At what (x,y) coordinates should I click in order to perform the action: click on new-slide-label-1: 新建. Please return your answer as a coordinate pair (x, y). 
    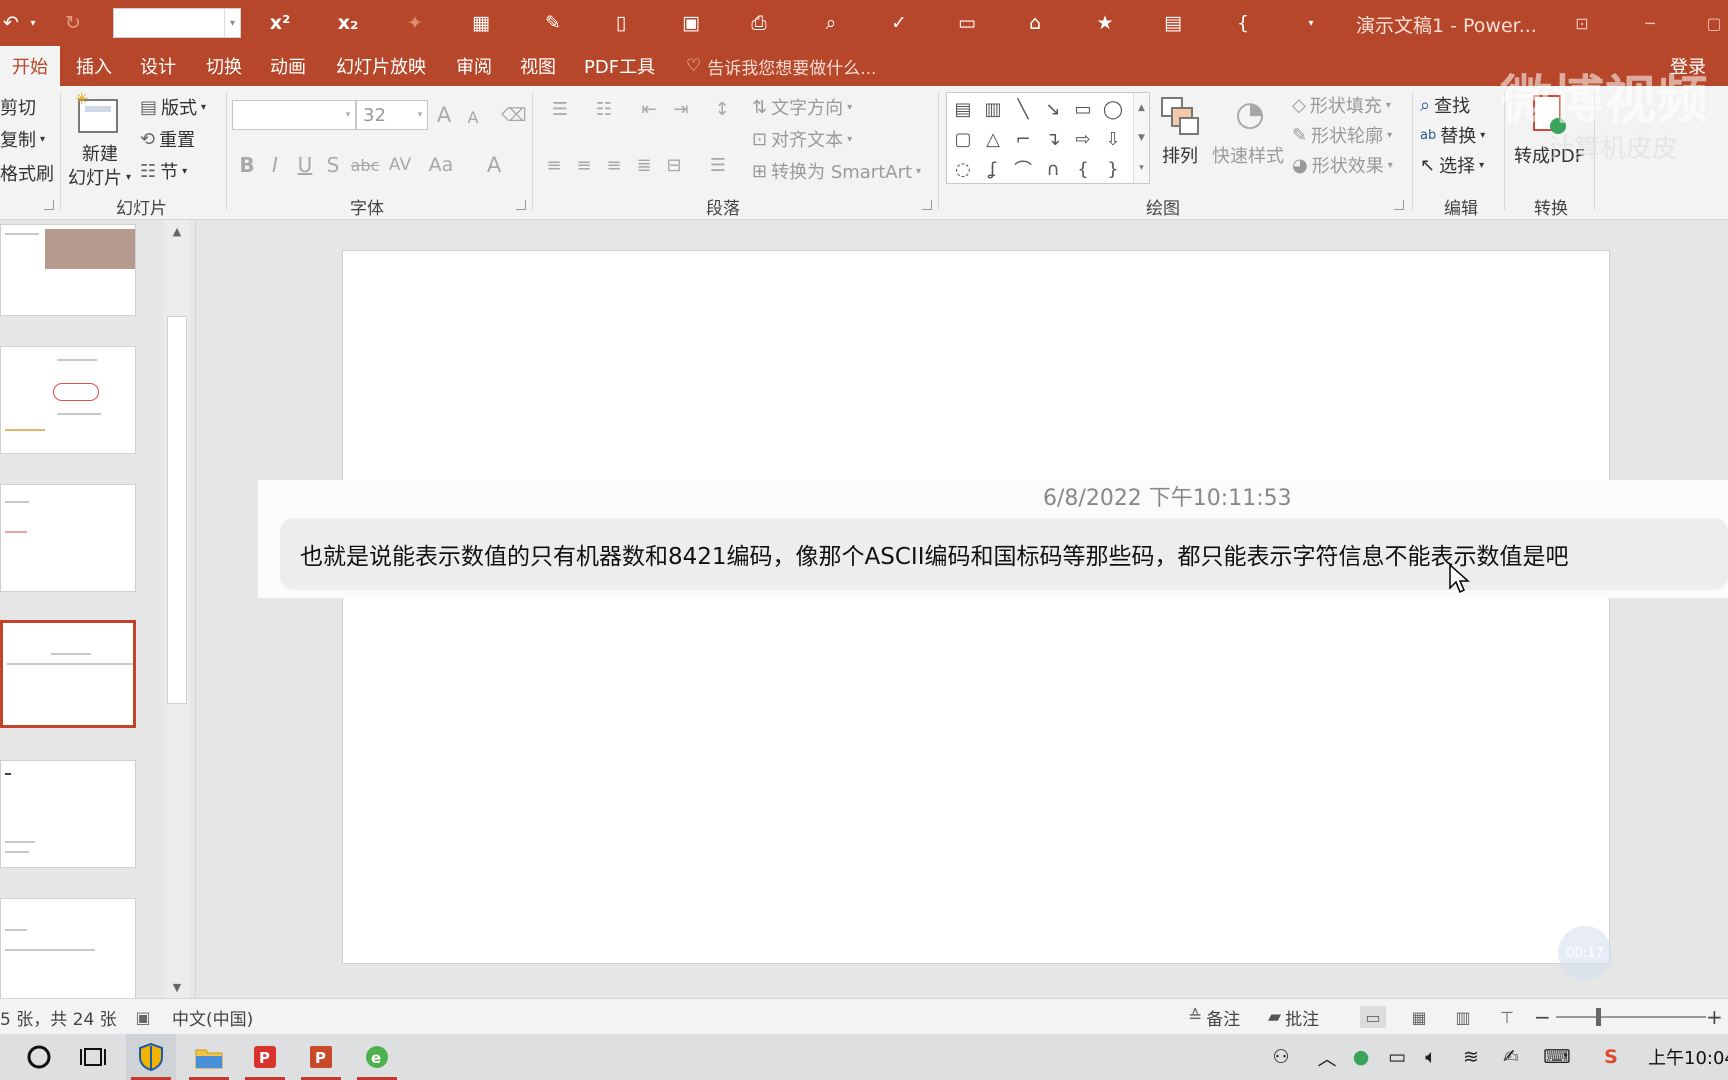
    Looking at the image, I should click on (100, 153).